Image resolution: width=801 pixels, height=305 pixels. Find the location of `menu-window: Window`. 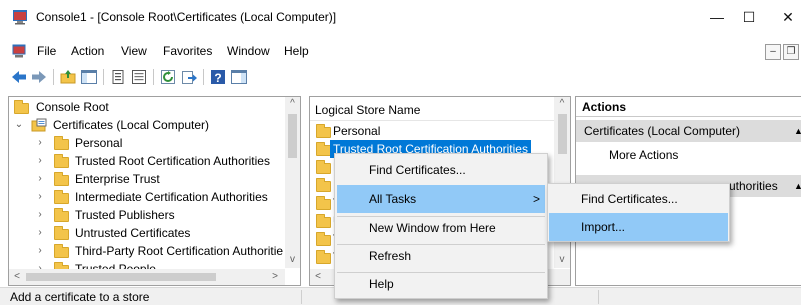

menu-window: Window is located at coordinates (248, 51).